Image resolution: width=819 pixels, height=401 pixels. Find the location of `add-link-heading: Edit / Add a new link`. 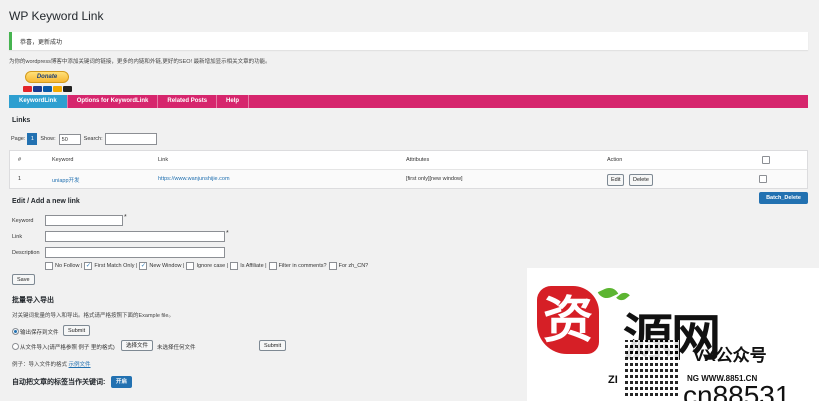

add-link-heading: Edit / Add a new link is located at coordinates (46, 201).